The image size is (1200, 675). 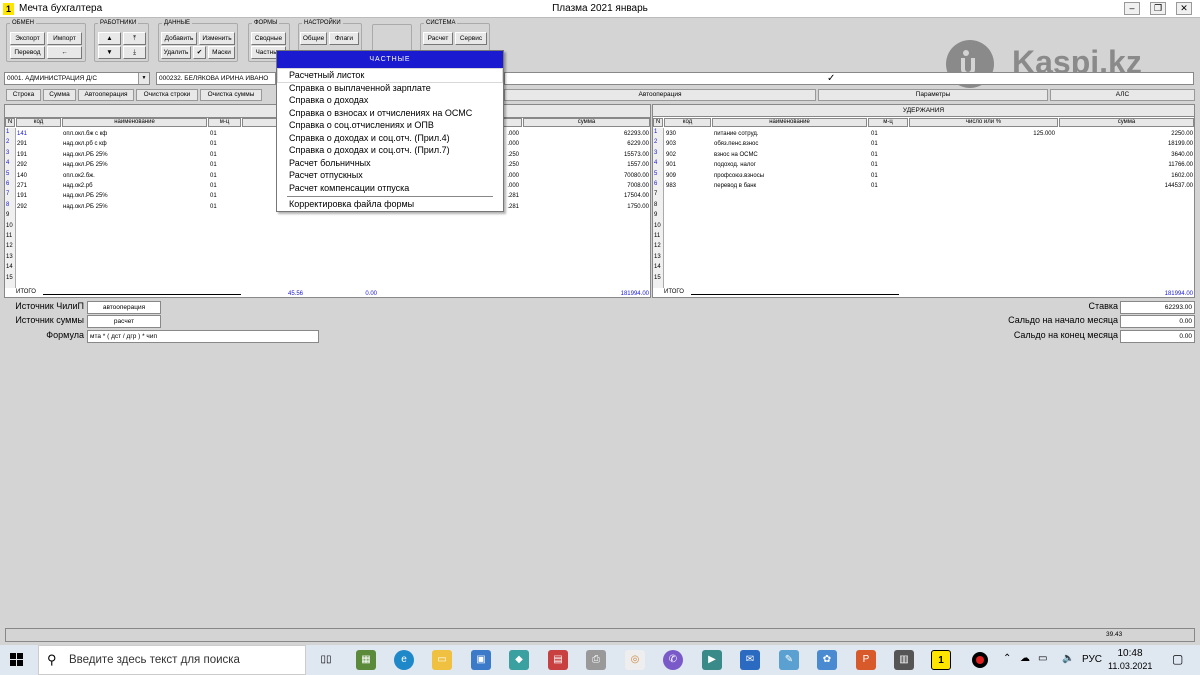 I want to click on menu-item: Расчет отпускных, so click(x=390, y=175).